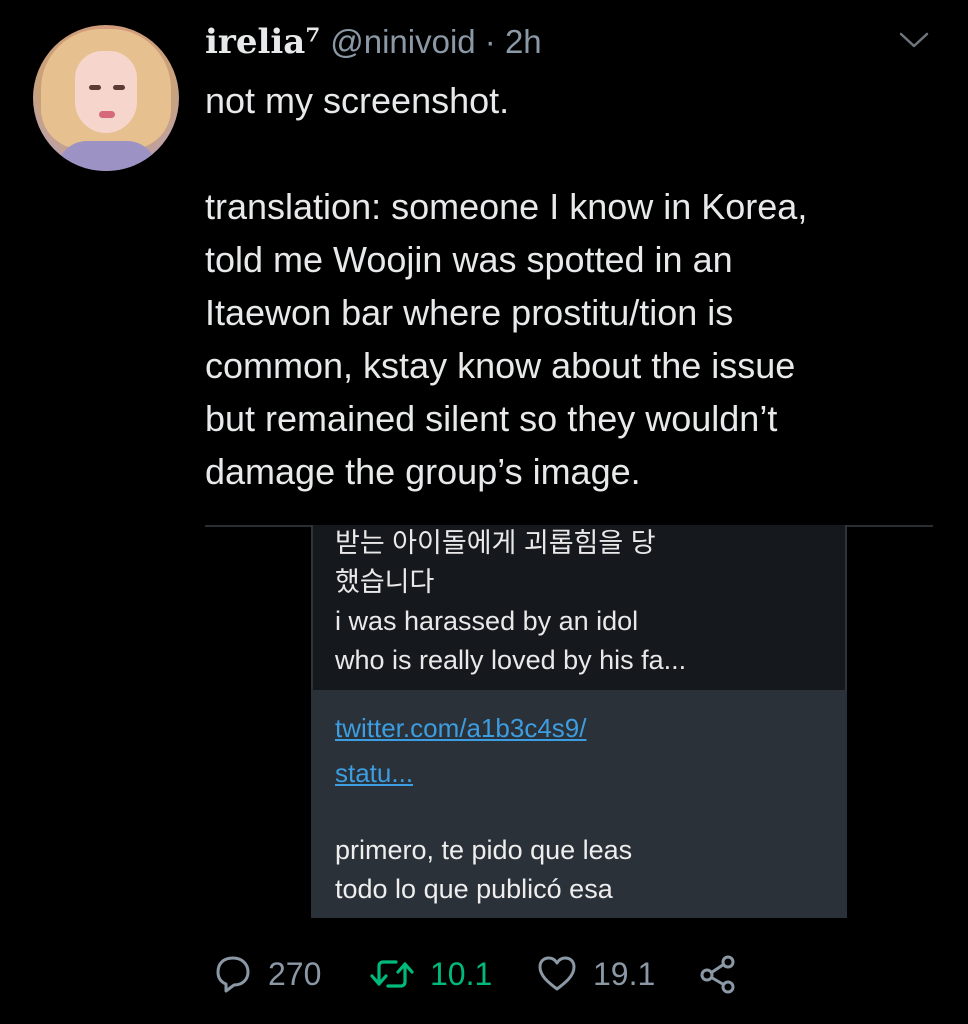  Describe the element at coordinates (392, 974) in the screenshot. I see `retweet-icon` at that location.